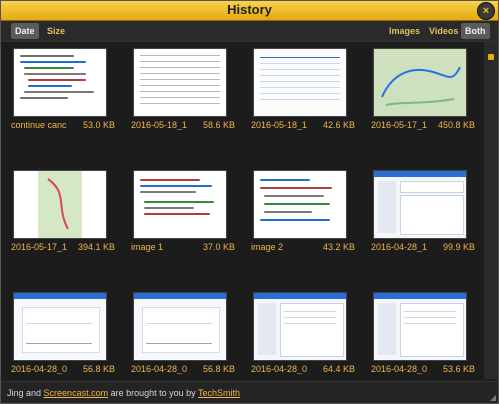 Image resolution: width=499 pixels, height=404 pixels. I want to click on thumbnail-map, so click(420, 82).